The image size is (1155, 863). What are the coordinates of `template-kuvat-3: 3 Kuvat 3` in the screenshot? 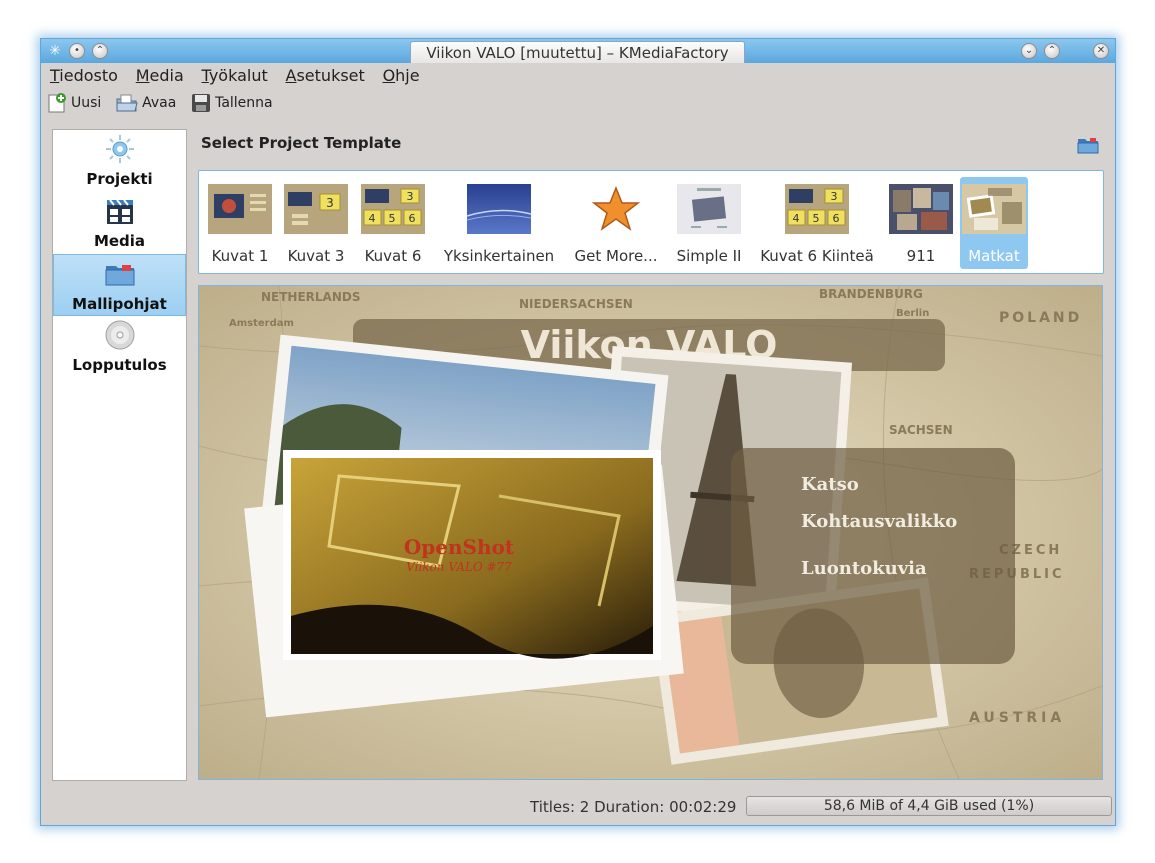 It's located at (316, 223).